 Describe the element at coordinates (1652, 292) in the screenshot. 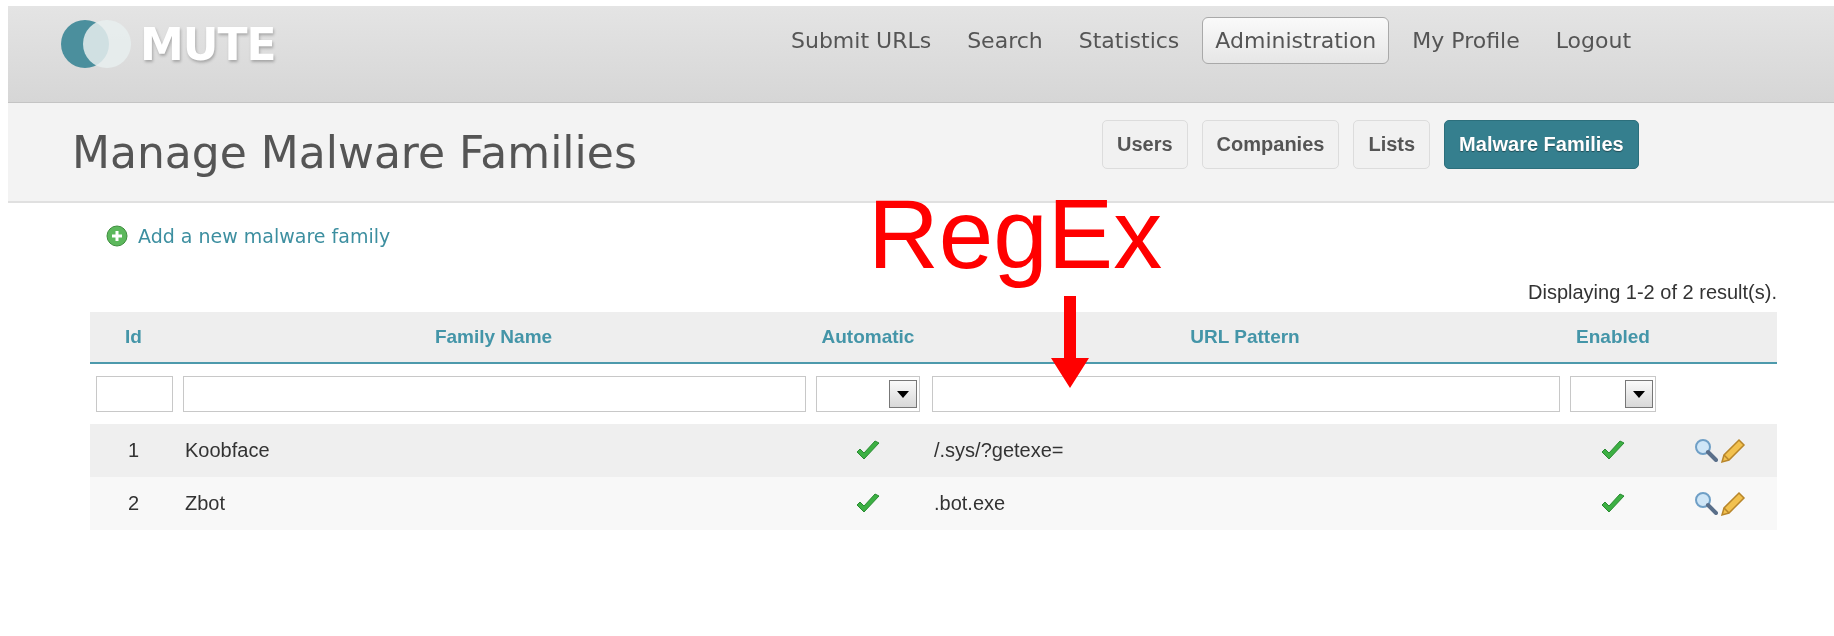

I see `results-summary: Displaying 1-2 of 2 result(s).` at that location.